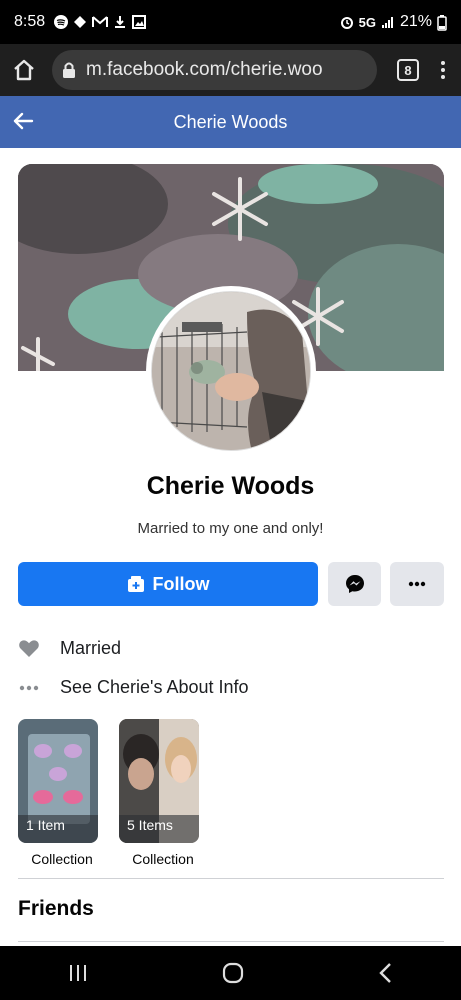 The width and height of the screenshot is (461, 1000). I want to click on more-options-button, so click(417, 584).